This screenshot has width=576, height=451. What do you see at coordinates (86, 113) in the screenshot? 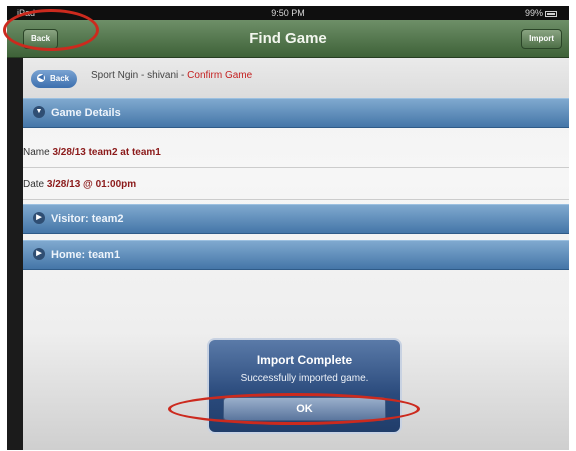
I see `section-game-details-label: Game Details` at bounding box center [86, 113].